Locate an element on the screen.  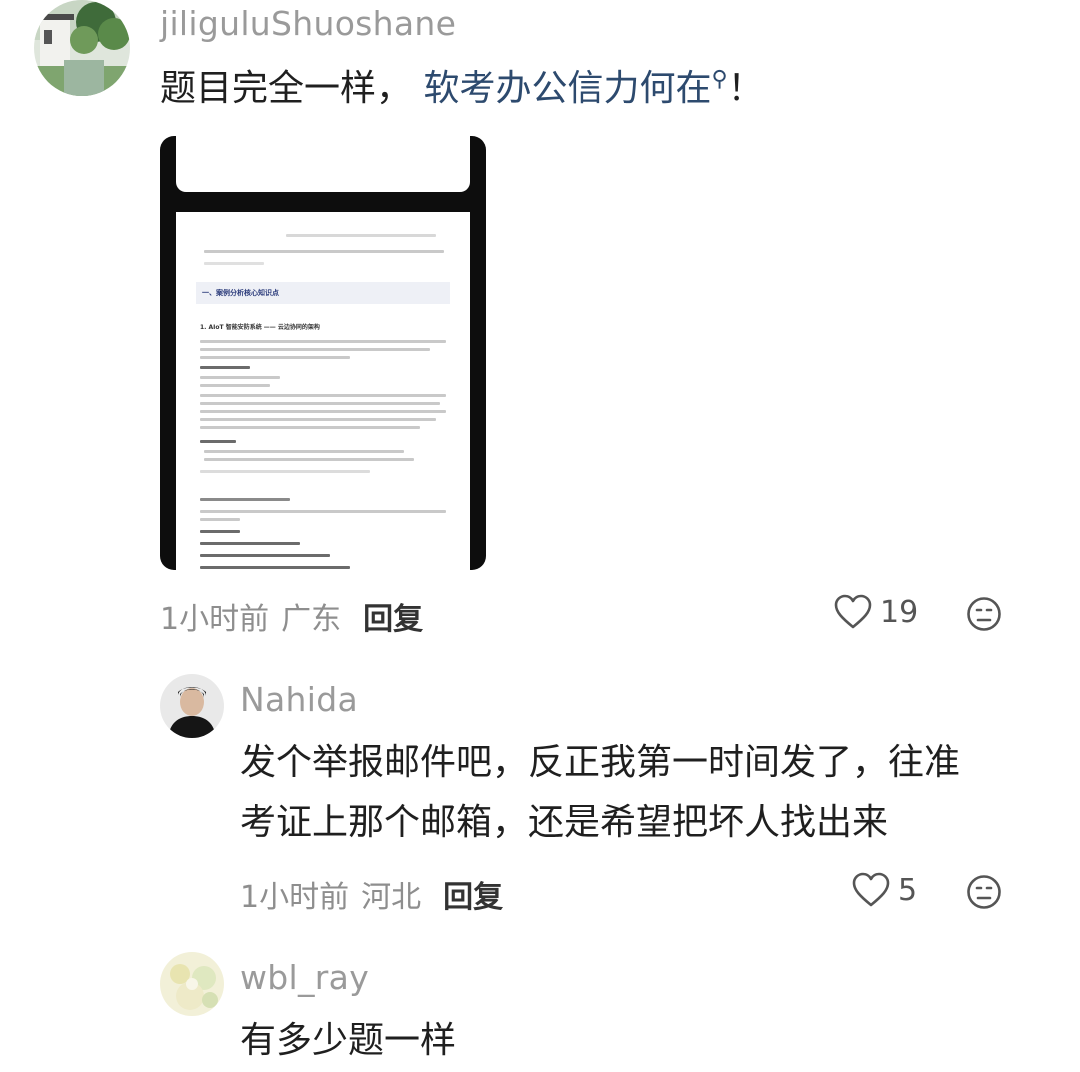
attached-screenshot: 一、案例分析核心知识点 1. AIoT 智能安防系统 —— 云边协同的架构 is located at coordinates (323, 353).